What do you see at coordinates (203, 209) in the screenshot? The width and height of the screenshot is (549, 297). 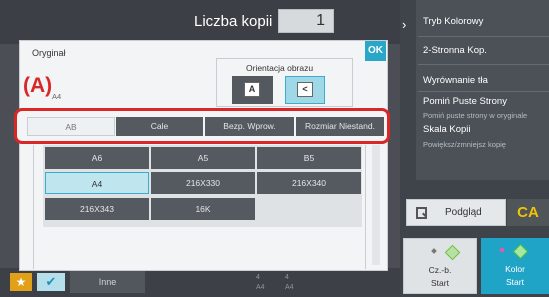 I see `size-16k: 16K` at bounding box center [203, 209].